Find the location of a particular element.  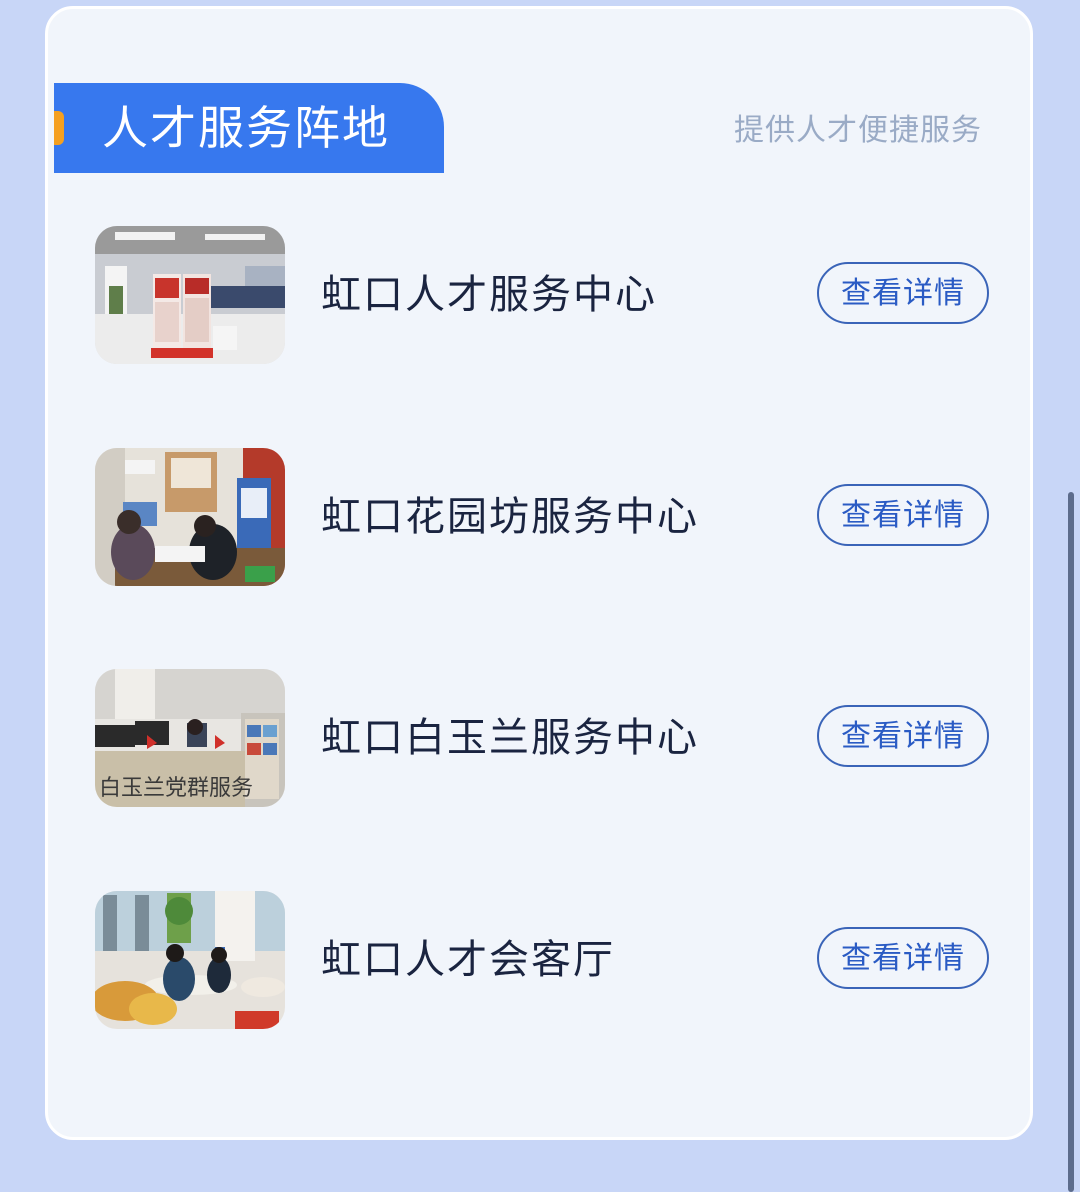

item-title: 虹口人才会客厅 is located at coordinates (468, 960).